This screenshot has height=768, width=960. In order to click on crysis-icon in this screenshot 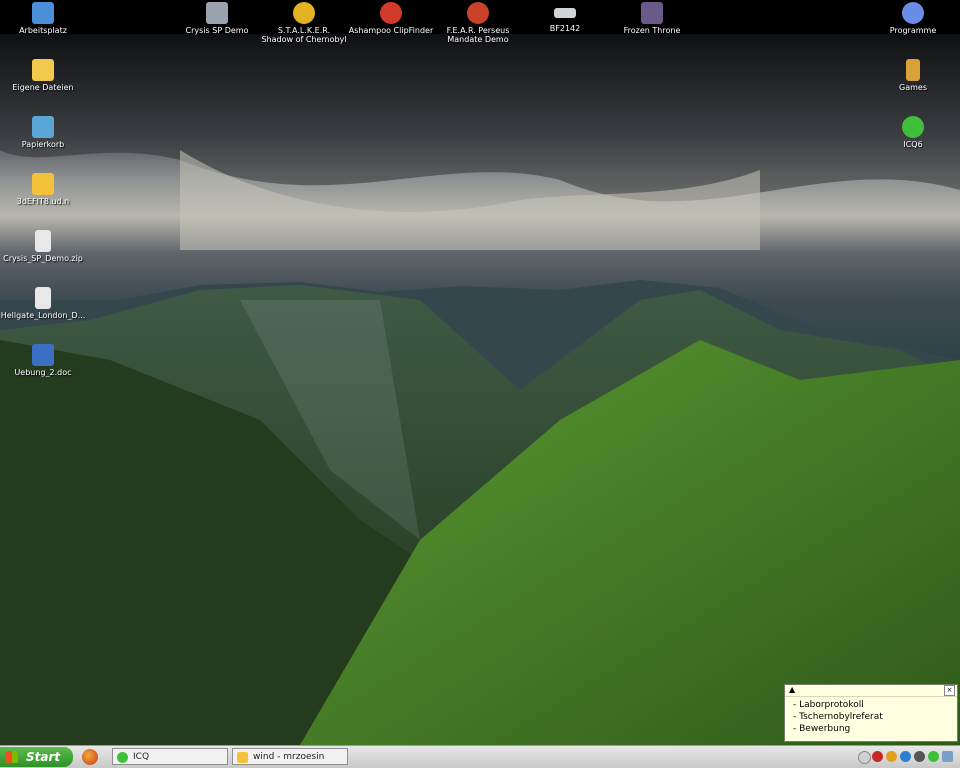, I will do `click(217, 13)`.